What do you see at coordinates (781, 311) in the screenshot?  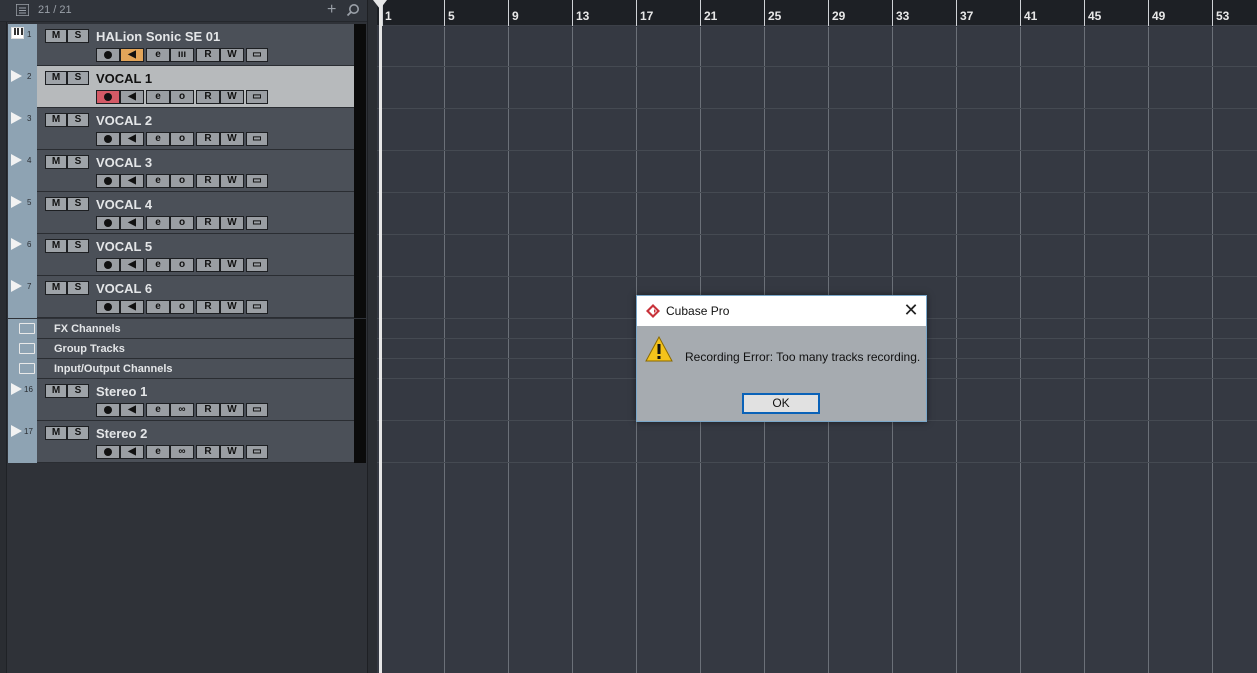 I see `dialog-titlebar: Cubase Pro ✕` at bounding box center [781, 311].